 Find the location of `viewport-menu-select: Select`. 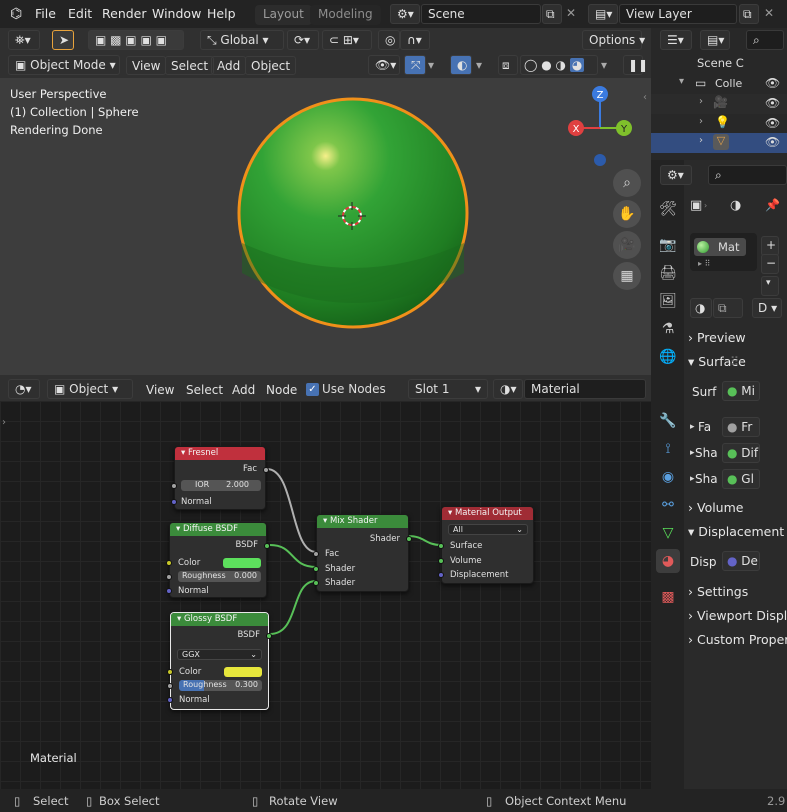

viewport-menu-select: Select is located at coordinates (190, 65).